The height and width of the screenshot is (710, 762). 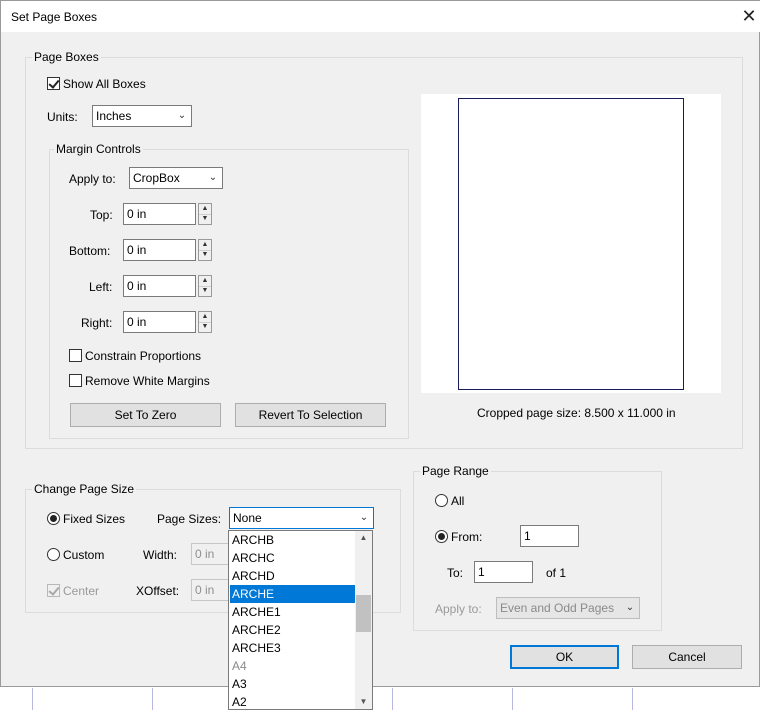 What do you see at coordinates (294, 576) in the screenshot?
I see `dropdown-item: ARCHD` at bounding box center [294, 576].